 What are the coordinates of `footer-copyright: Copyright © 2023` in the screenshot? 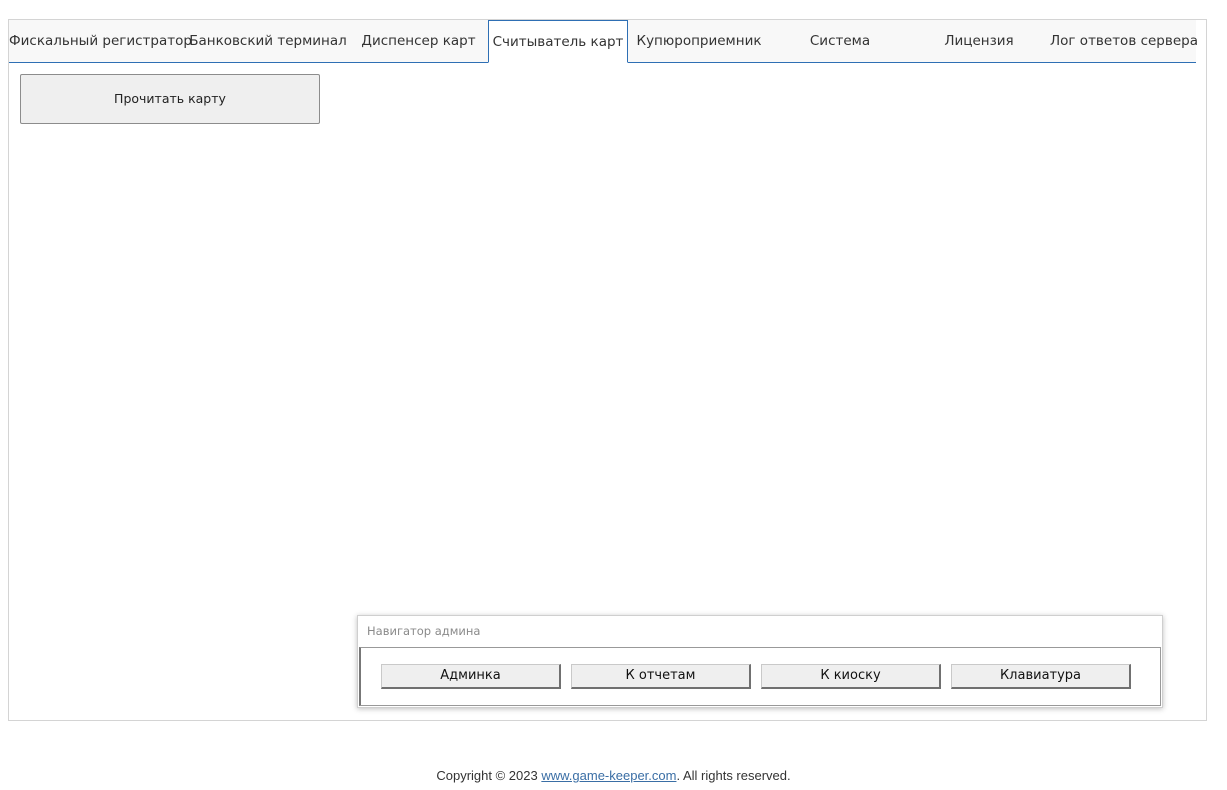 It's located at (489, 775).